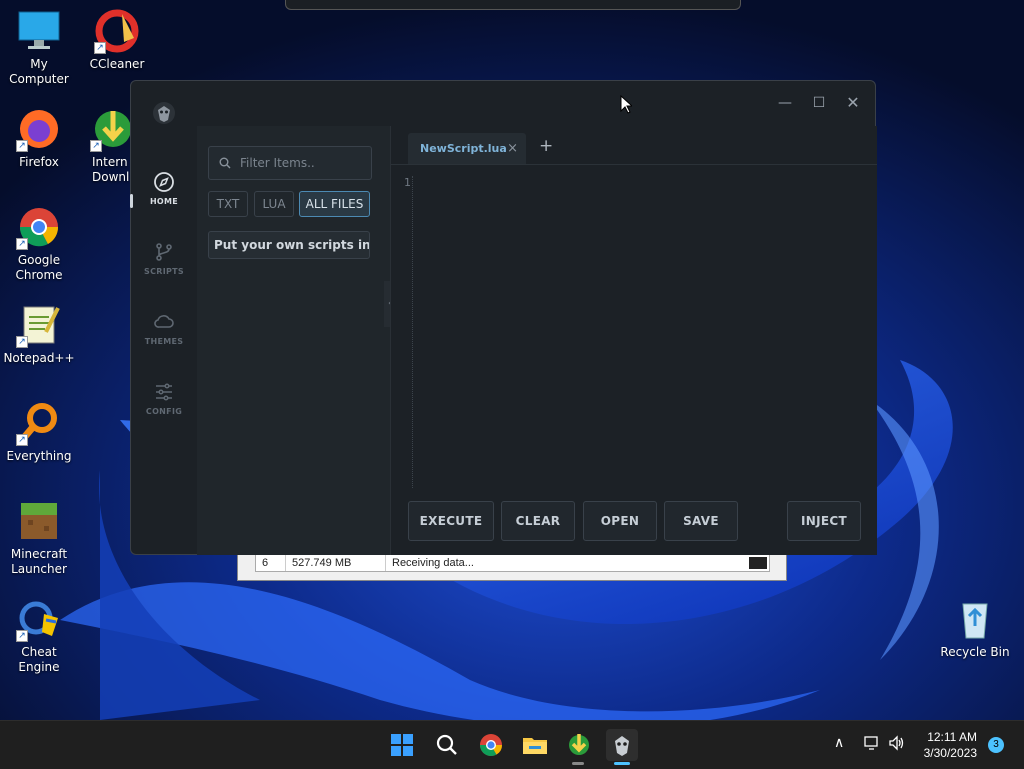  What do you see at coordinates (538, 521) in the screenshot?
I see `clear-button: CLEAR` at bounding box center [538, 521].